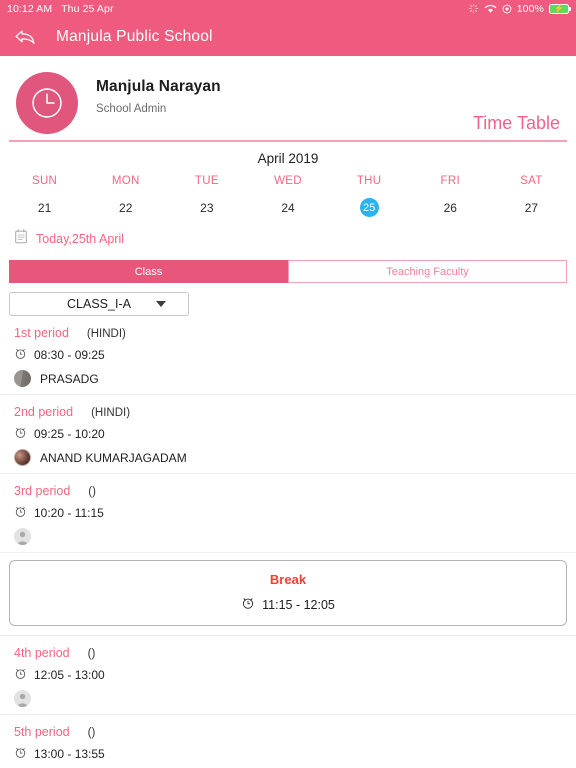 This screenshot has height=768, width=576. What do you see at coordinates (69, 355) in the screenshot?
I see `period-time: 08:30 - 09:25` at bounding box center [69, 355].